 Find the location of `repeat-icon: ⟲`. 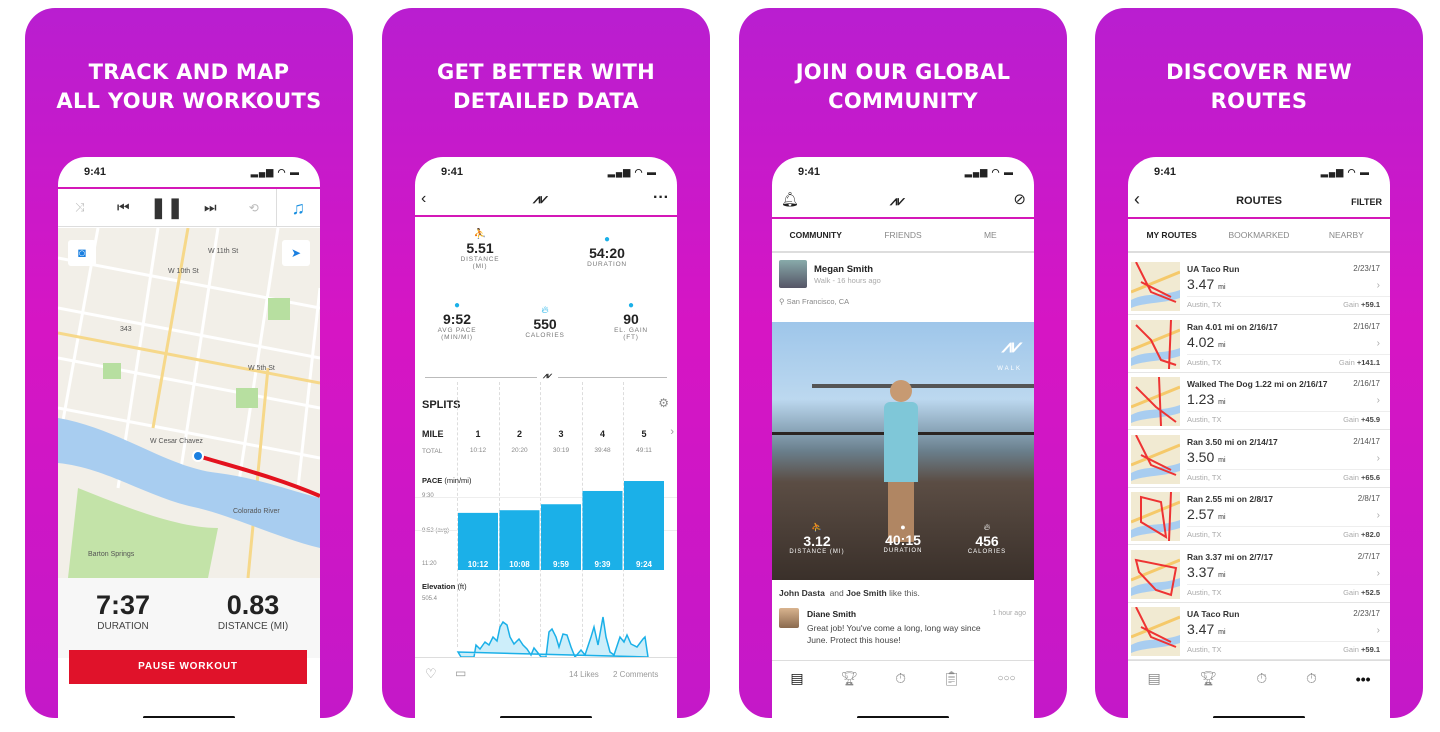

repeat-icon: ⟲ is located at coordinates (254, 208).